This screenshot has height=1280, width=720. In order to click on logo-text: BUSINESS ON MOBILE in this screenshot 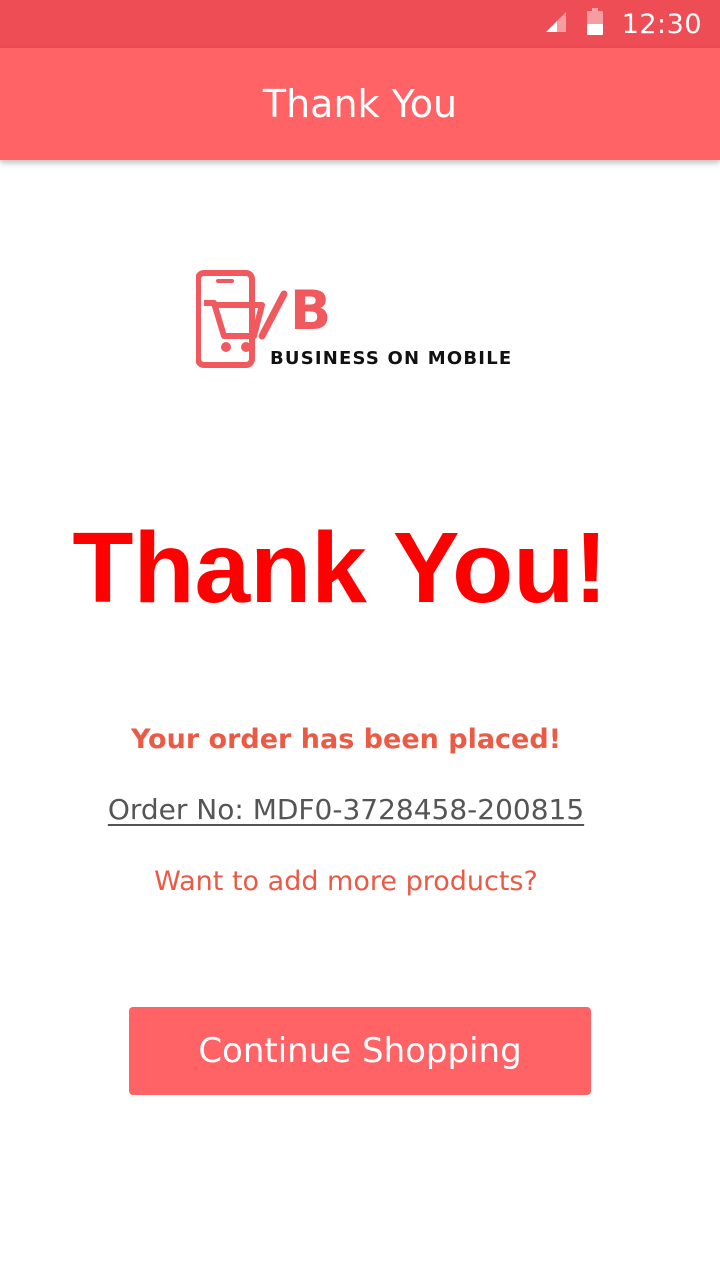, I will do `click(391, 358)`.